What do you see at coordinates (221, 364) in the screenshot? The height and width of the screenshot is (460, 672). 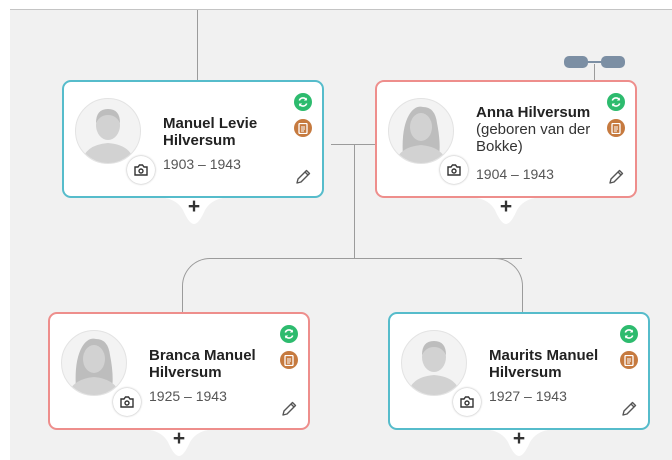 I see `person-name: Branca Manuel Hilversum` at bounding box center [221, 364].